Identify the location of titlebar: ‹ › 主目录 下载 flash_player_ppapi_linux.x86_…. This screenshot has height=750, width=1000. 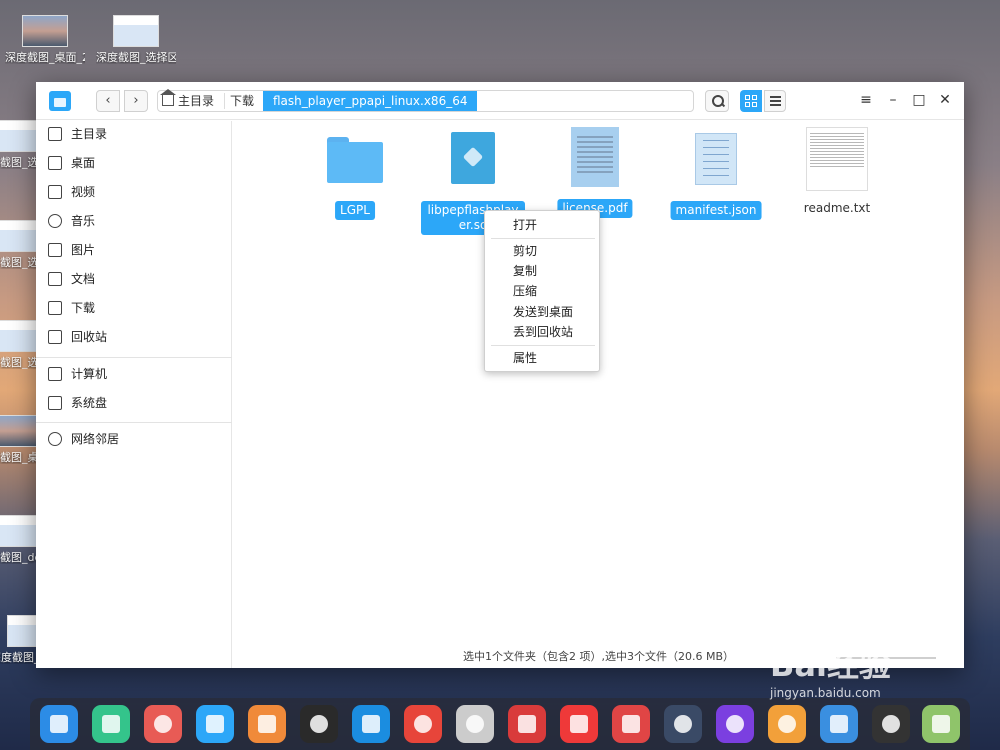
(500, 101).